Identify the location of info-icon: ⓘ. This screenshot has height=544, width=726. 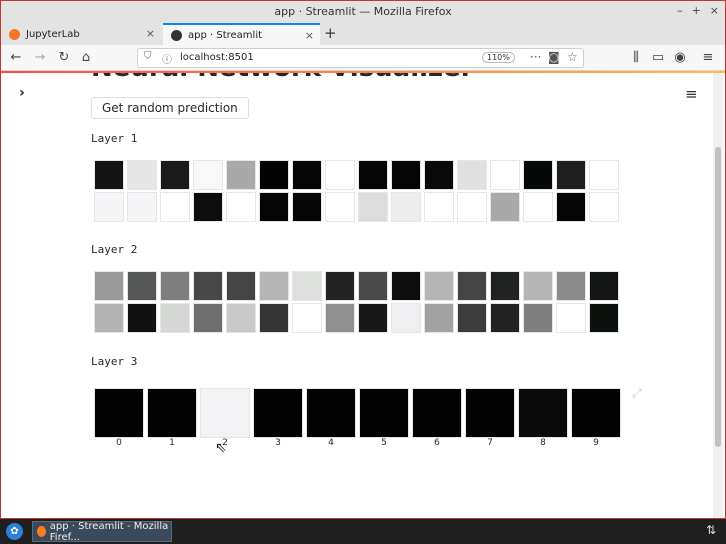
(167, 58).